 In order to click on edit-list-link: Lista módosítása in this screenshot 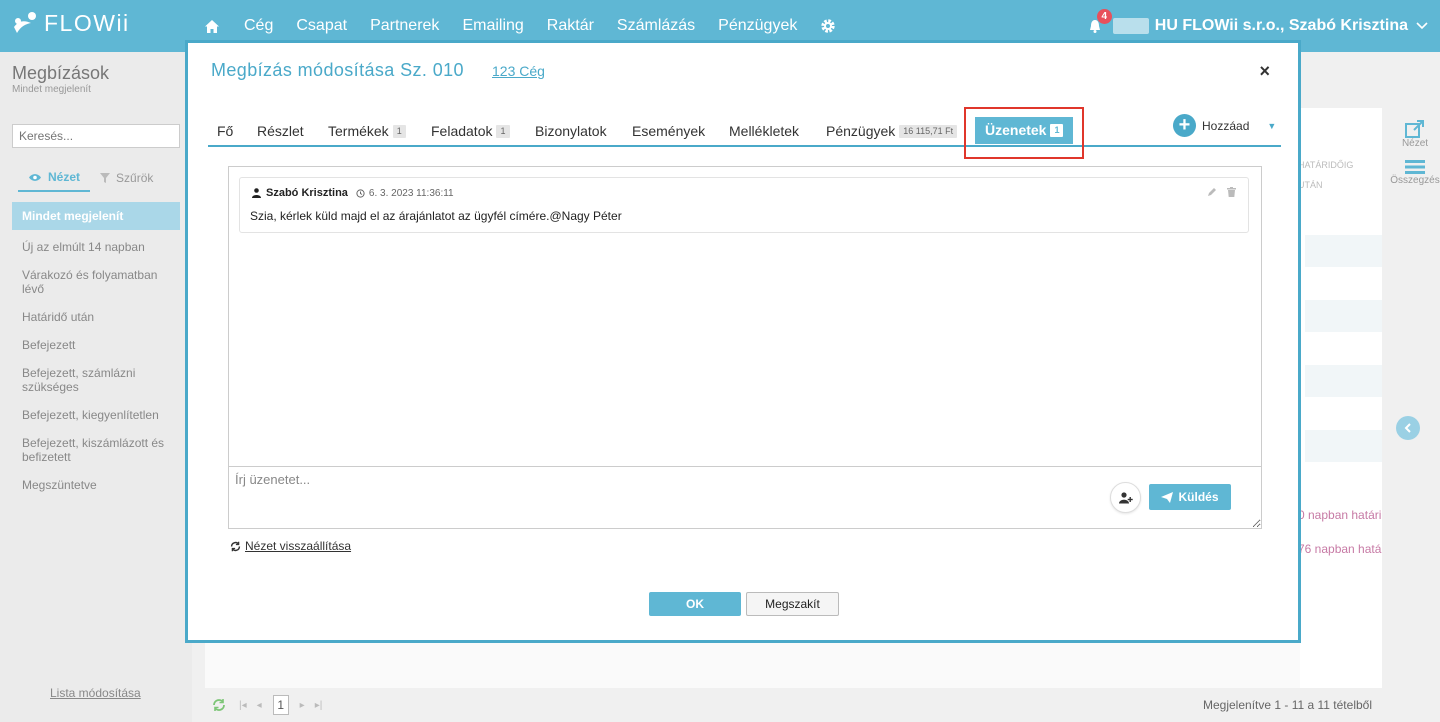, I will do `click(95, 693)`.